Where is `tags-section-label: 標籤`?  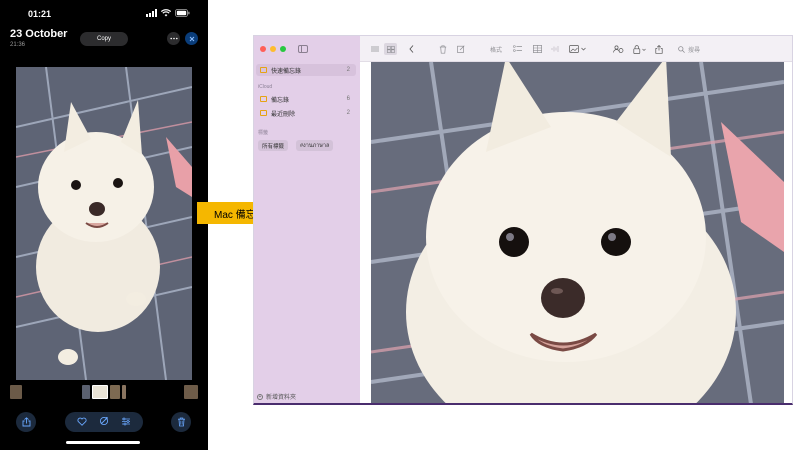 tags-section-label: 標籤 is located at coordinates (263, 133).